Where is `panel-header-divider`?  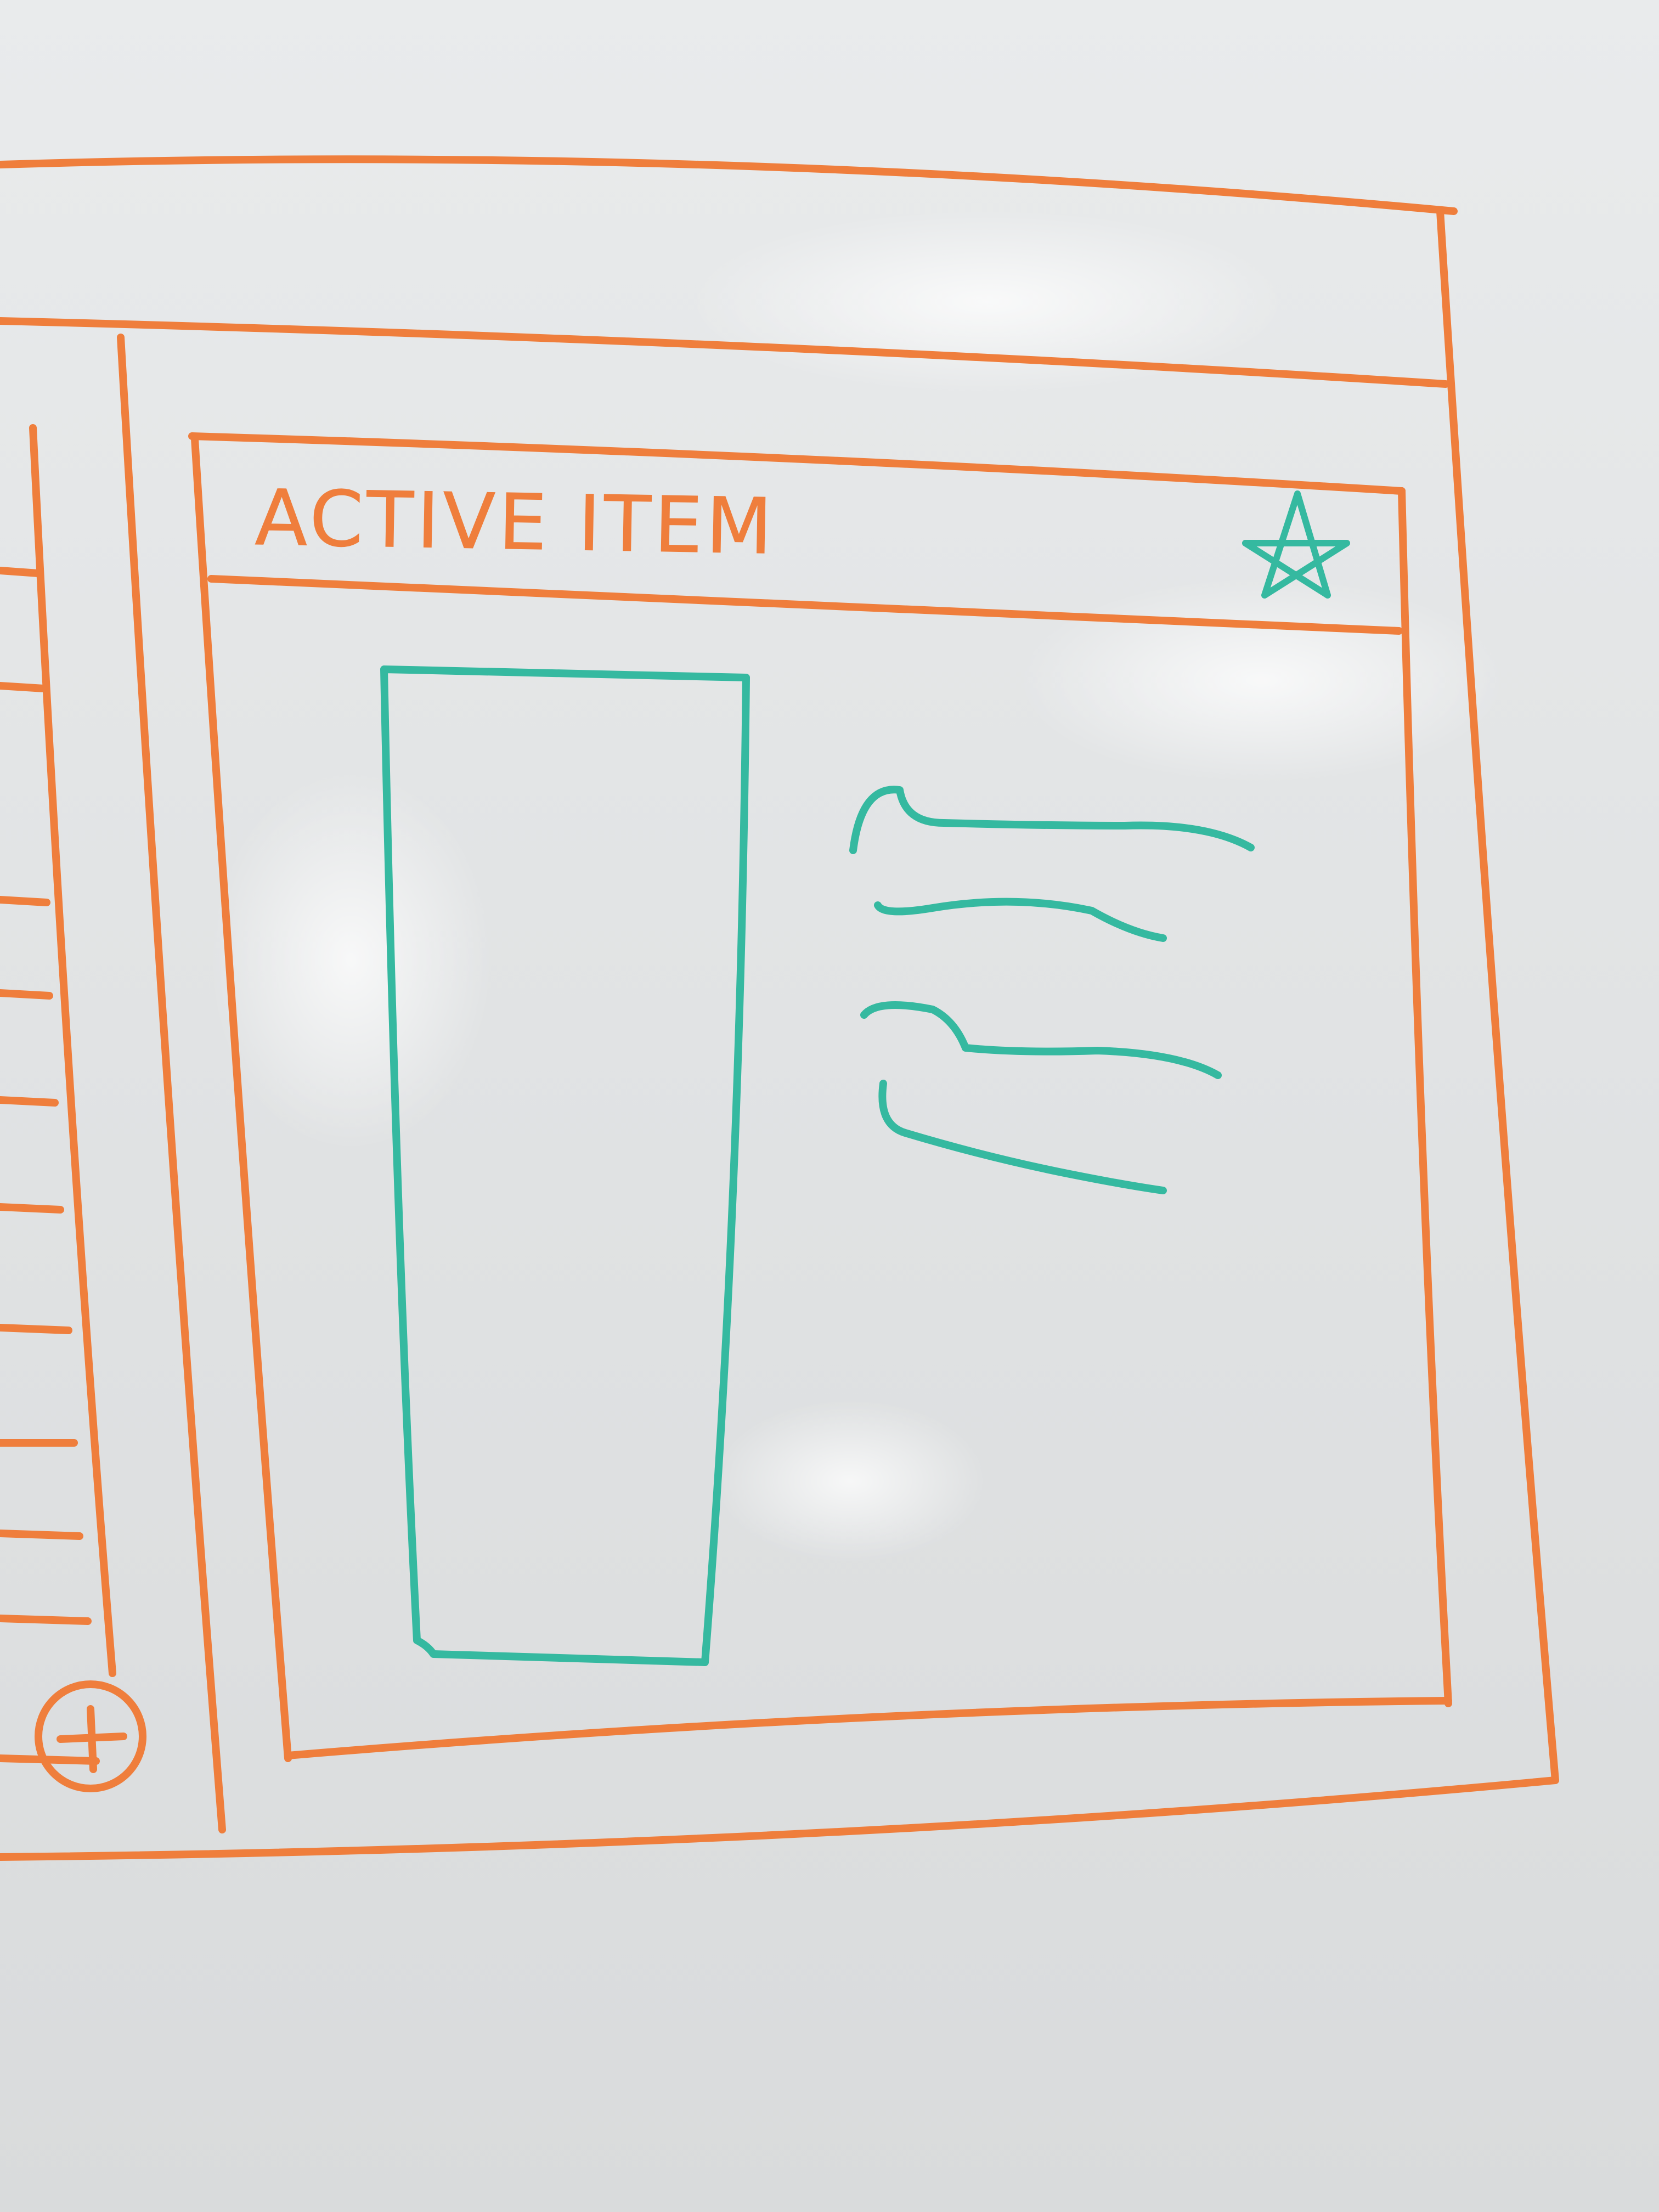
panel-header-divider is located at coordinates (805, 605).